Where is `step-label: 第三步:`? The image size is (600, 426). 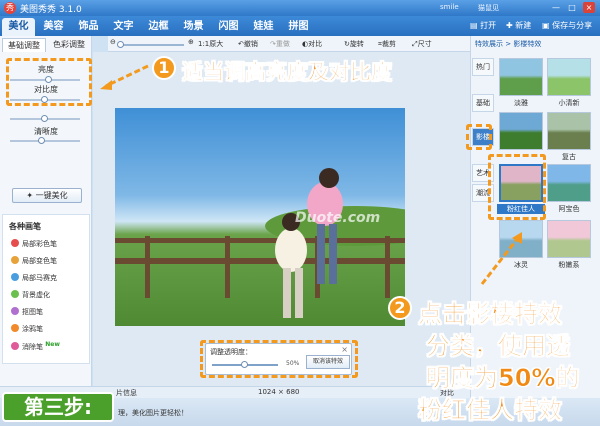 step-label: 第三步: is located at coordinates (58, 407).